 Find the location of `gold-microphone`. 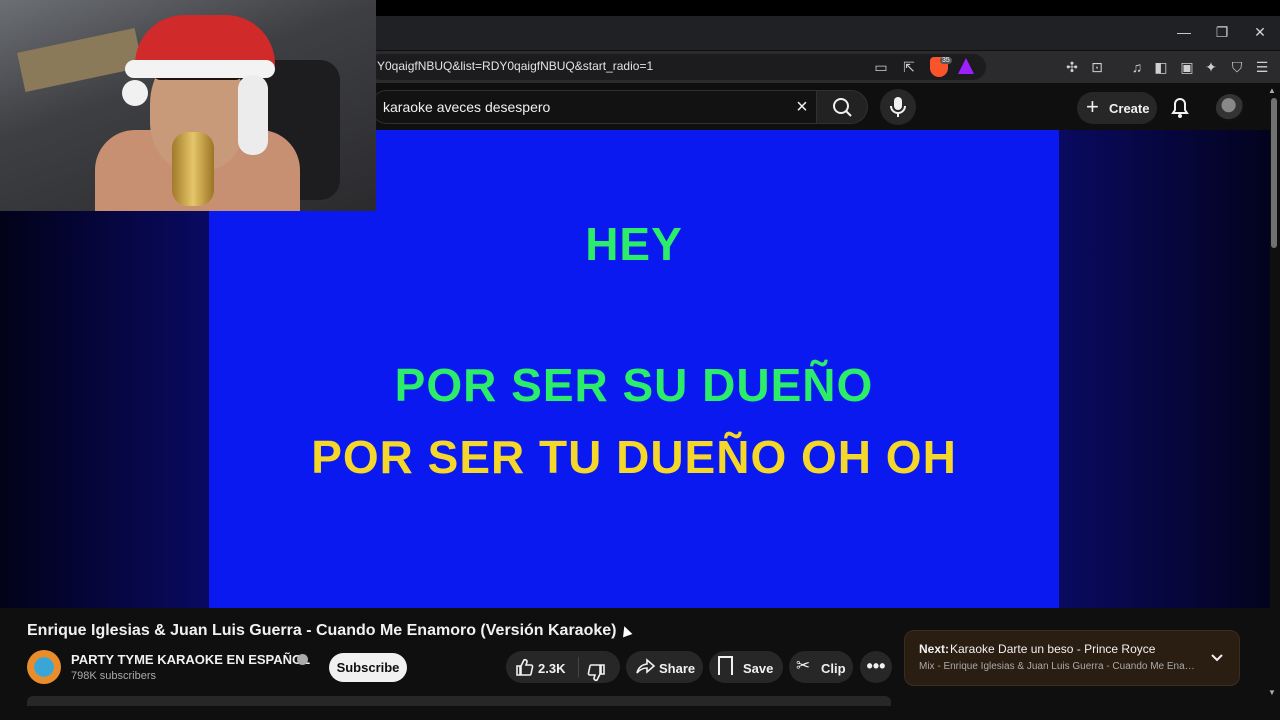

gold-microphone is located at coordinates (193, 169).